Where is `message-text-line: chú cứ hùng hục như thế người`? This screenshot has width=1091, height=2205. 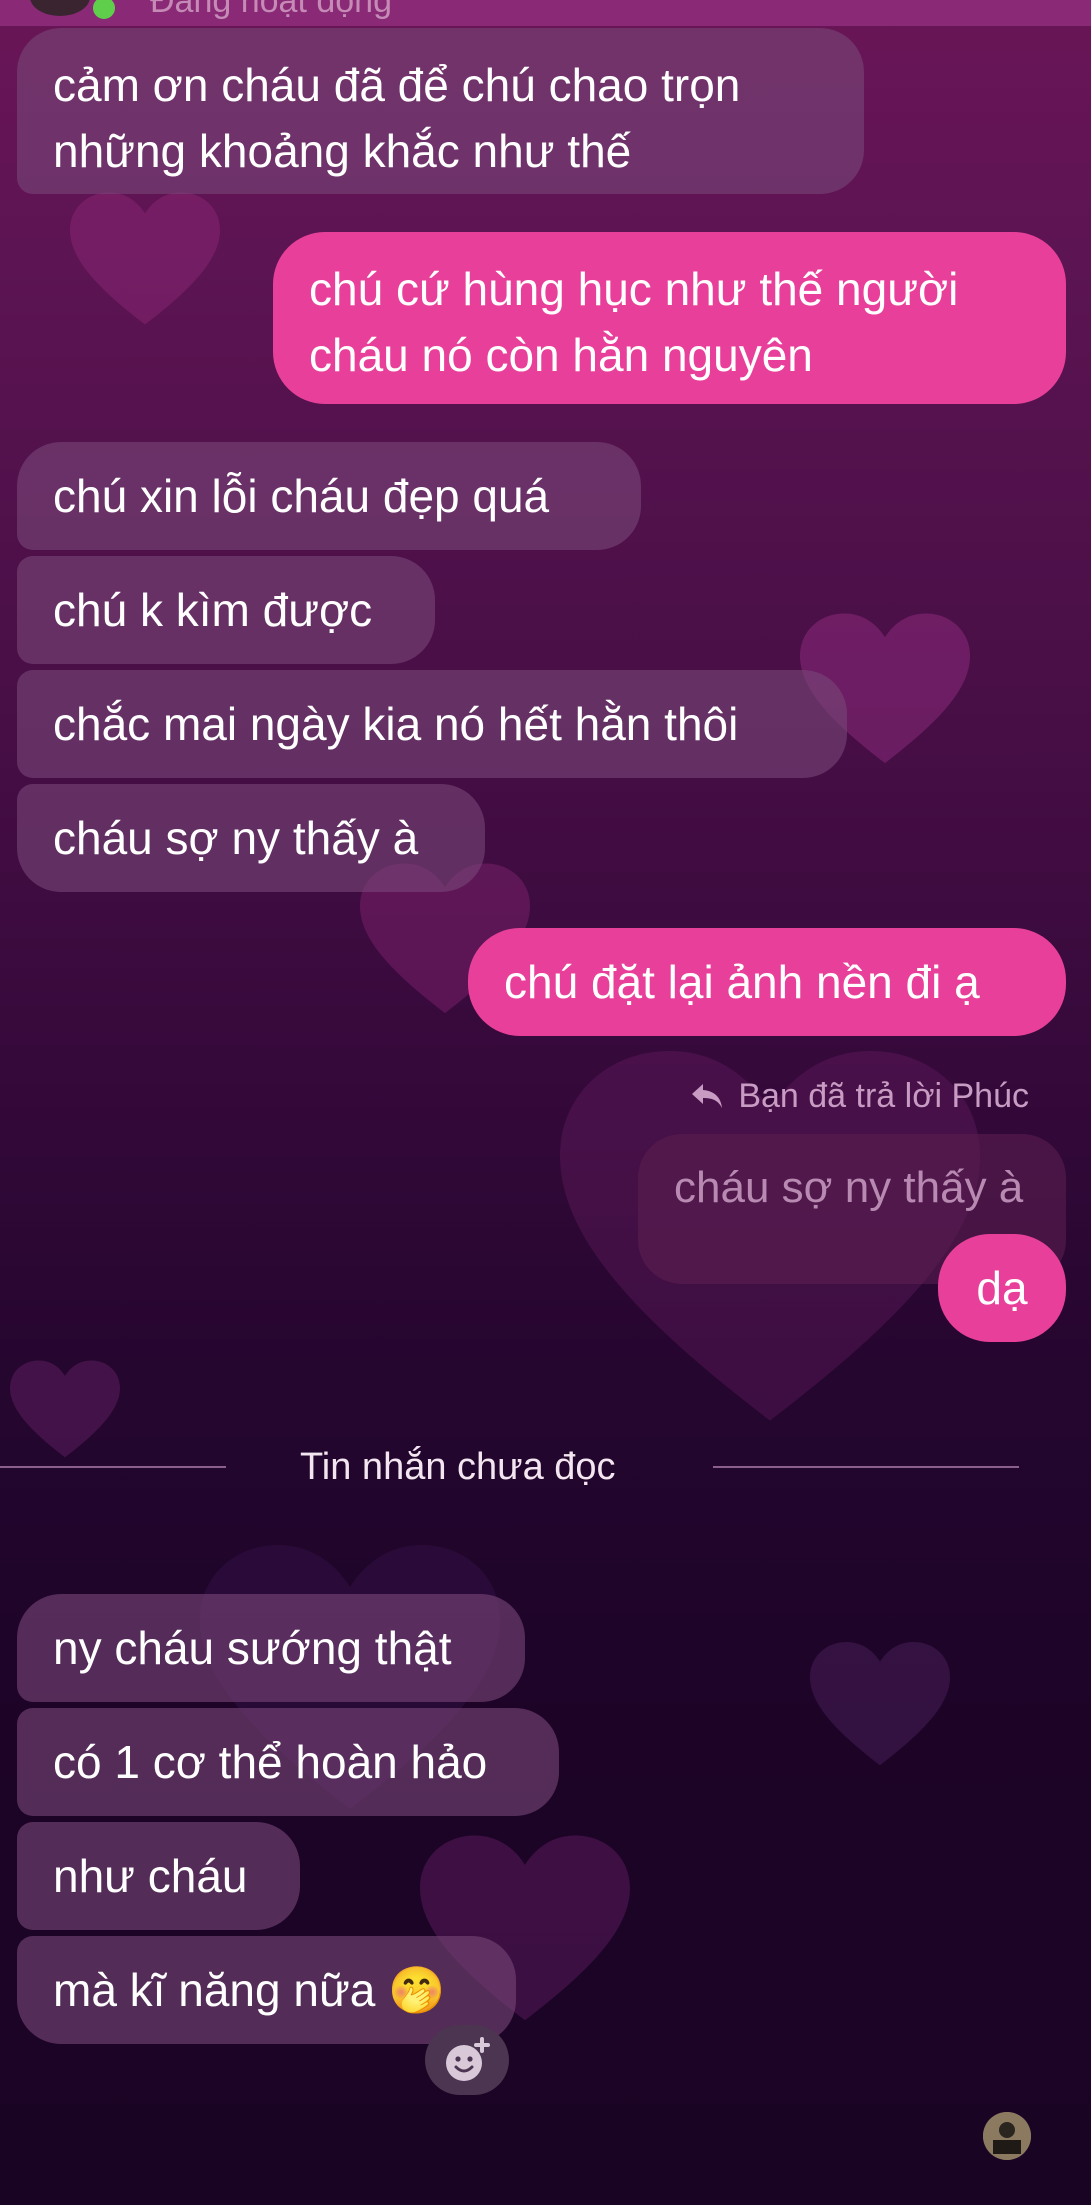
message-text-line: chú cứ hùng hục như thế người is located at coordinates (634, 289).